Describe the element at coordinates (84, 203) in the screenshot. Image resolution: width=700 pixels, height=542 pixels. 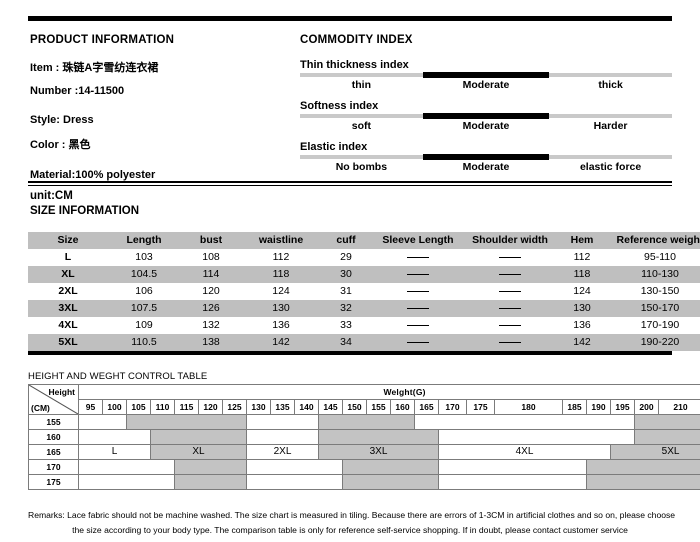
I see `size-section-header: unit:CM SIZE INFORMATION` at that location.